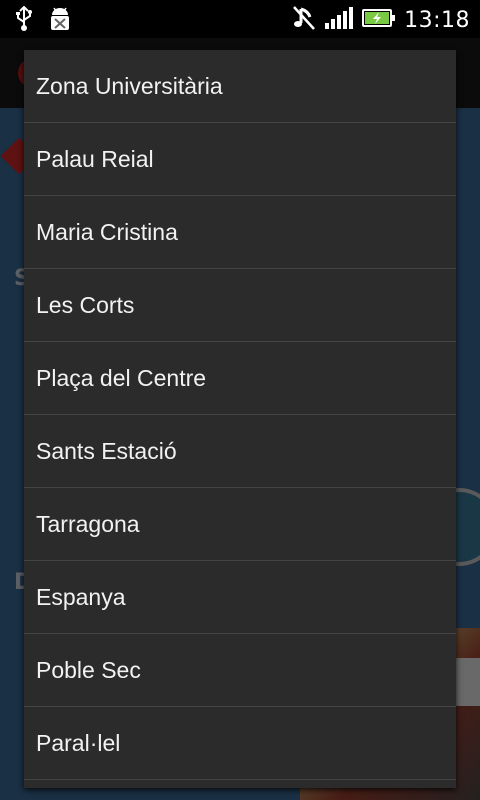  Describe the element at coordinates (88, 523) in the screenshot. I see `station-label: Tarragona` at that location.